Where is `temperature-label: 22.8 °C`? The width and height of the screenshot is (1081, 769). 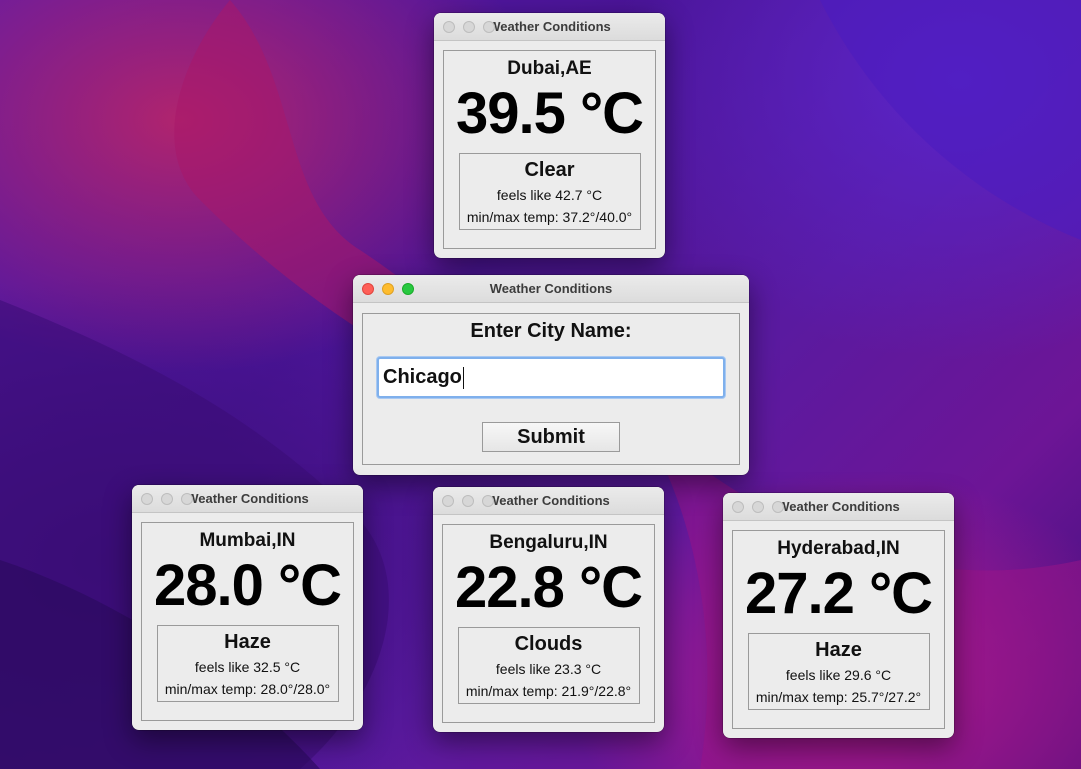
temperature-label: 22.8 °C is located at coordinates (548, 587).